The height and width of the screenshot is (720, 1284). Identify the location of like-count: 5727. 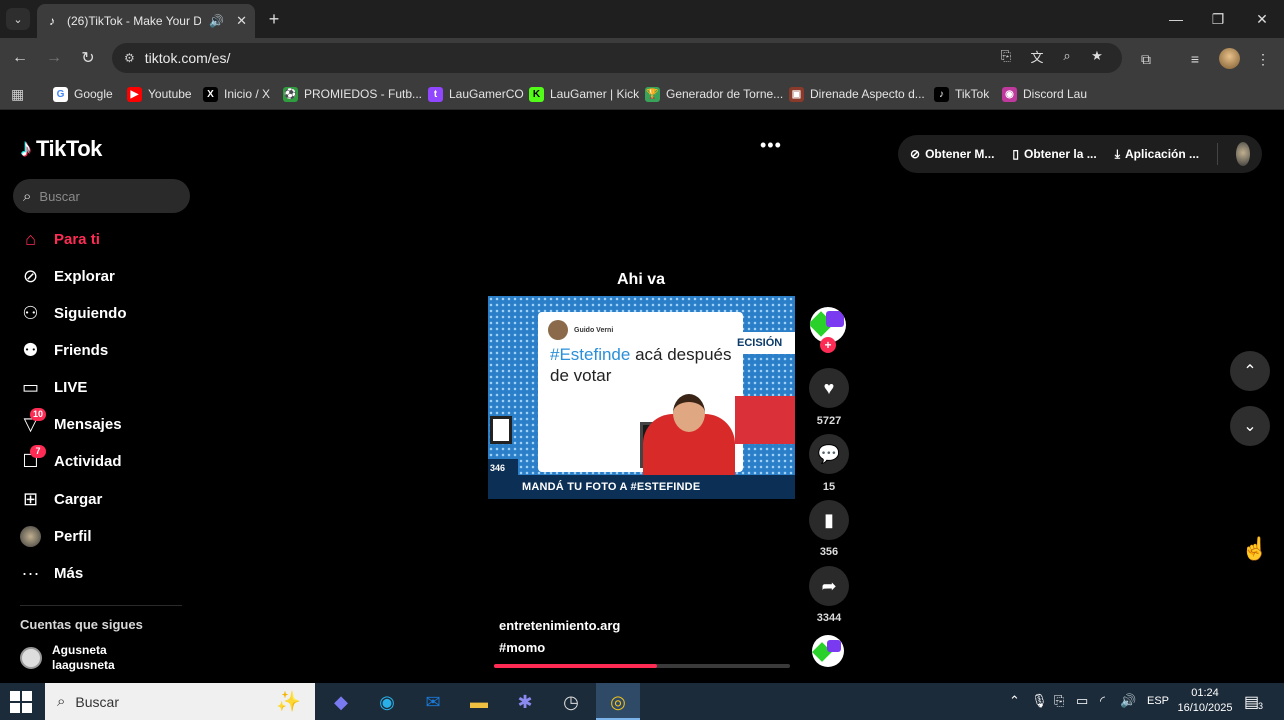
(829, 421).